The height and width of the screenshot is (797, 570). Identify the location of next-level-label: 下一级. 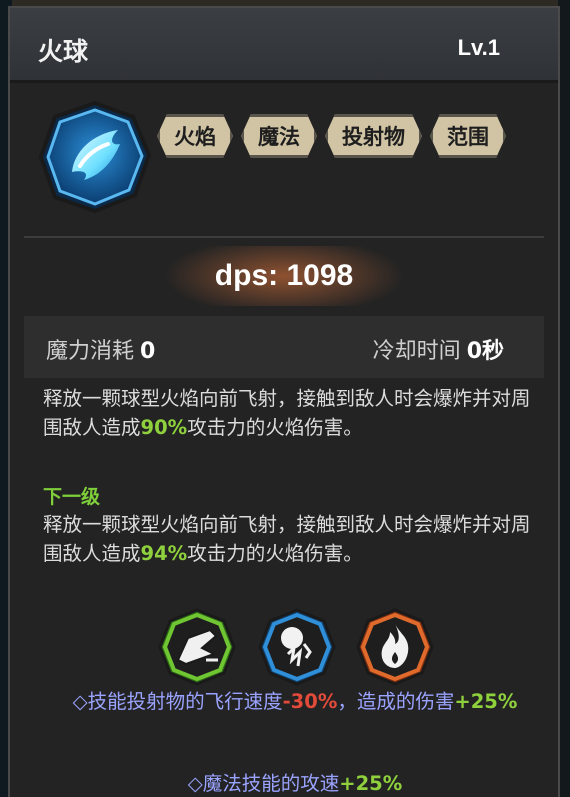
(72, 497).